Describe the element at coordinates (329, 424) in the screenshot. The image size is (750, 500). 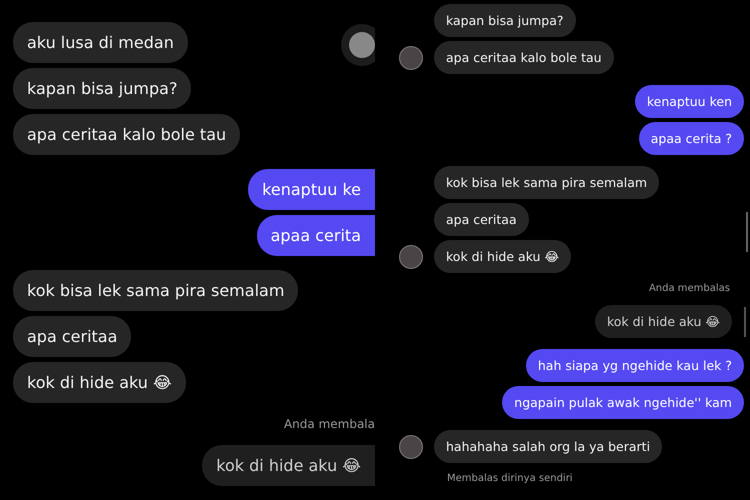
I see `reply-label: Anda membala` at that location.